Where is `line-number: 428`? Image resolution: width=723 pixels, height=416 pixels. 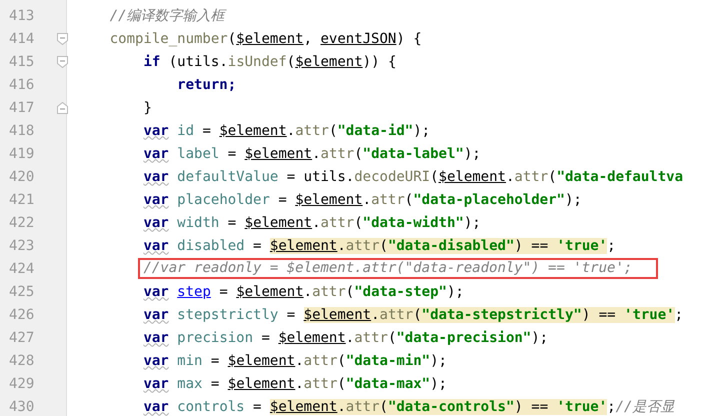
line-number: 428 is located at coordinates (22, 360).